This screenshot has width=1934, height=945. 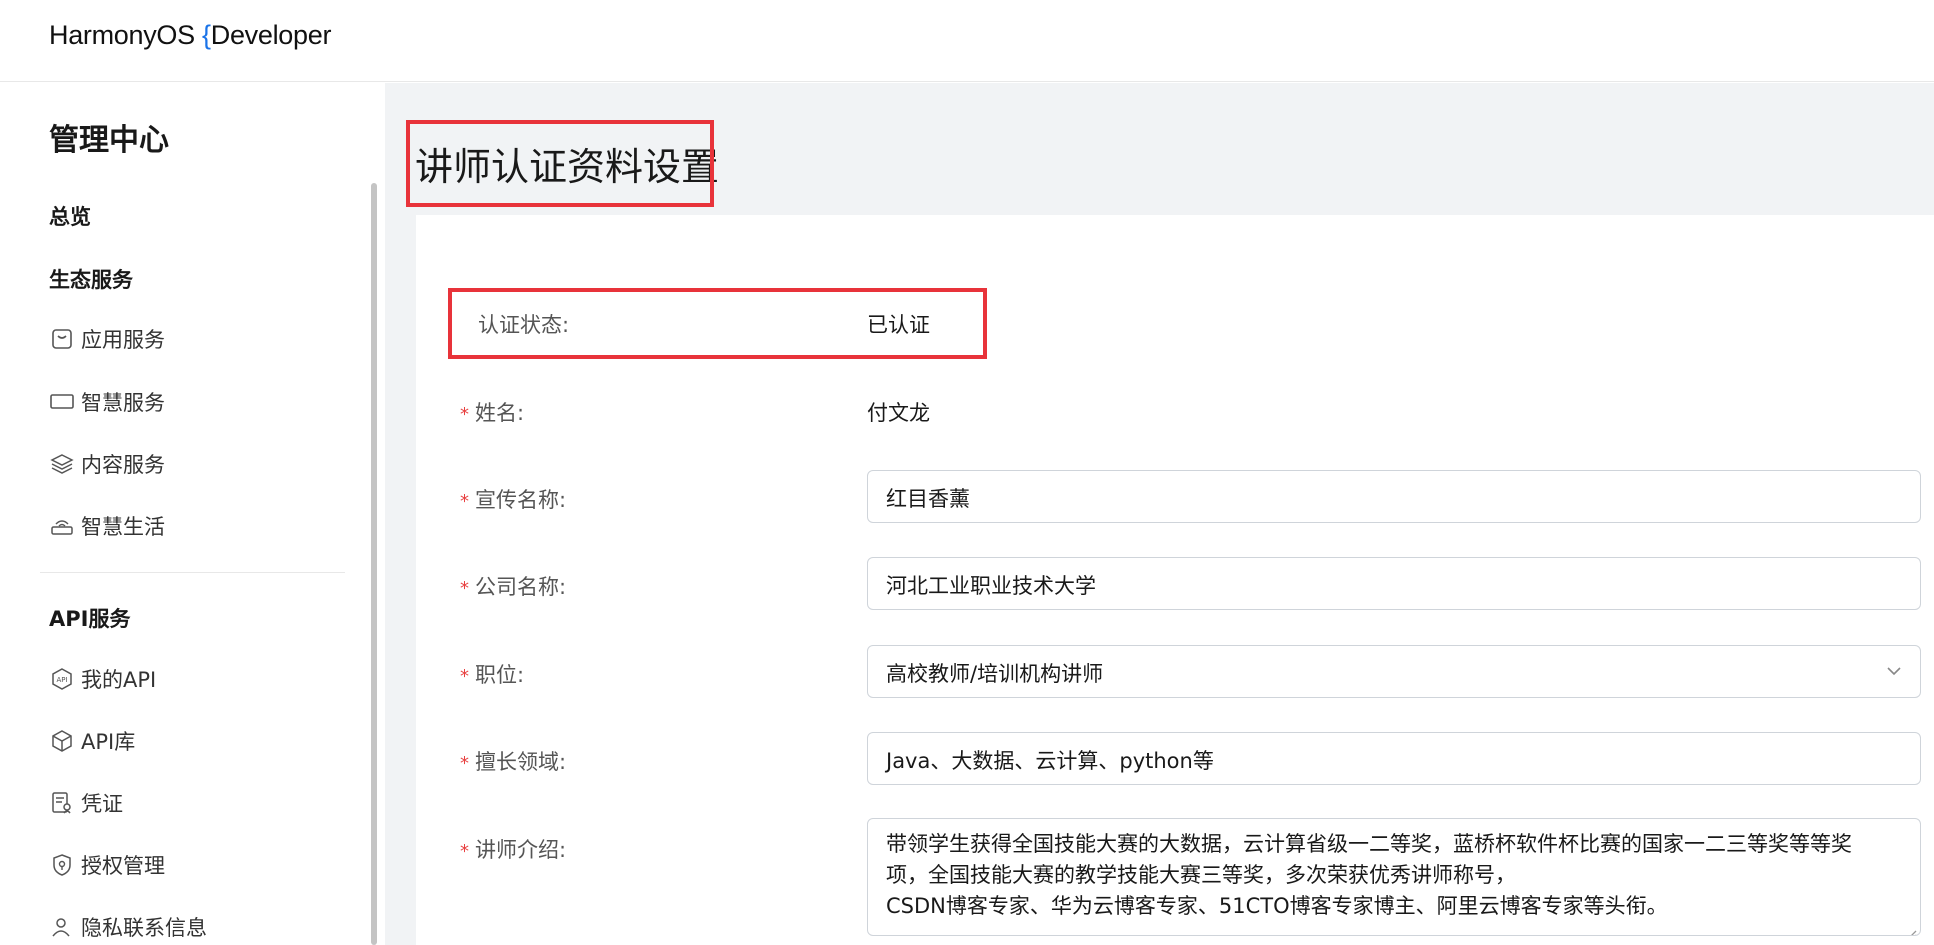 What do you see at coordinates (1394, 758) in the screenshot?
I see `expertise-input: Java、大数据、云计算、python等` at bounding box center [1394, 758].